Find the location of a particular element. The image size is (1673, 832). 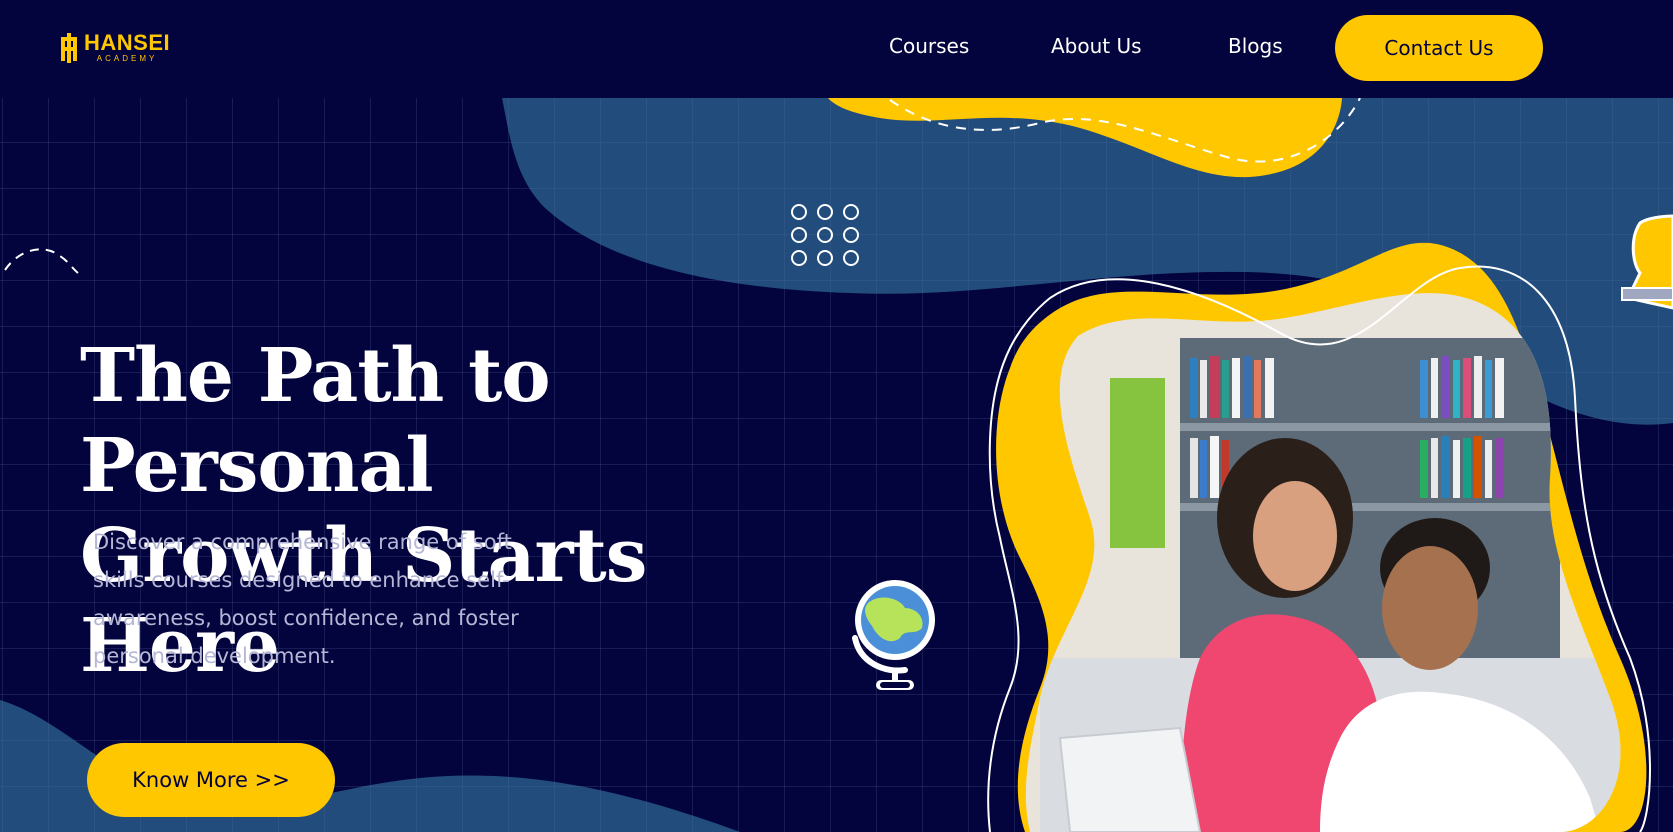

nav-courses-link: Courses is located at coordinates (929, 46).